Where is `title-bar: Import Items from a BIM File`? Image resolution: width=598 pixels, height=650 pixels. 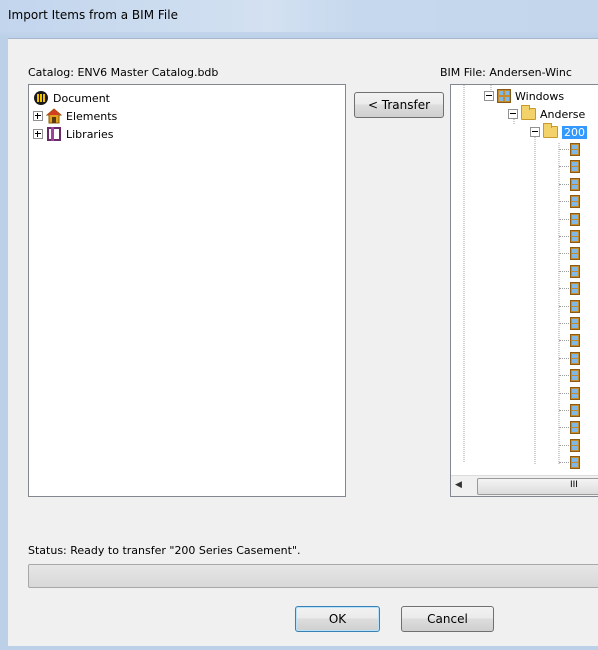 title-bar: Import Items from a BIM File is located at coordinates (299, 16).